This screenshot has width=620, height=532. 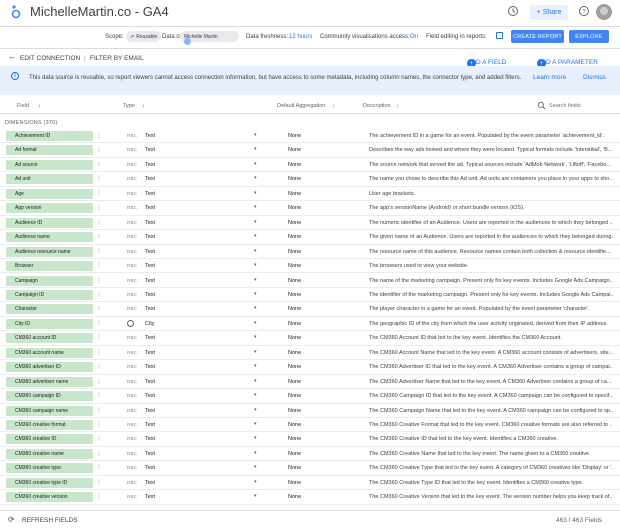 What do you see at coordinates (49, 497) in the screenshot?
I see `field-name-chip: CM360 creative version` at bounding box center [49, 497].